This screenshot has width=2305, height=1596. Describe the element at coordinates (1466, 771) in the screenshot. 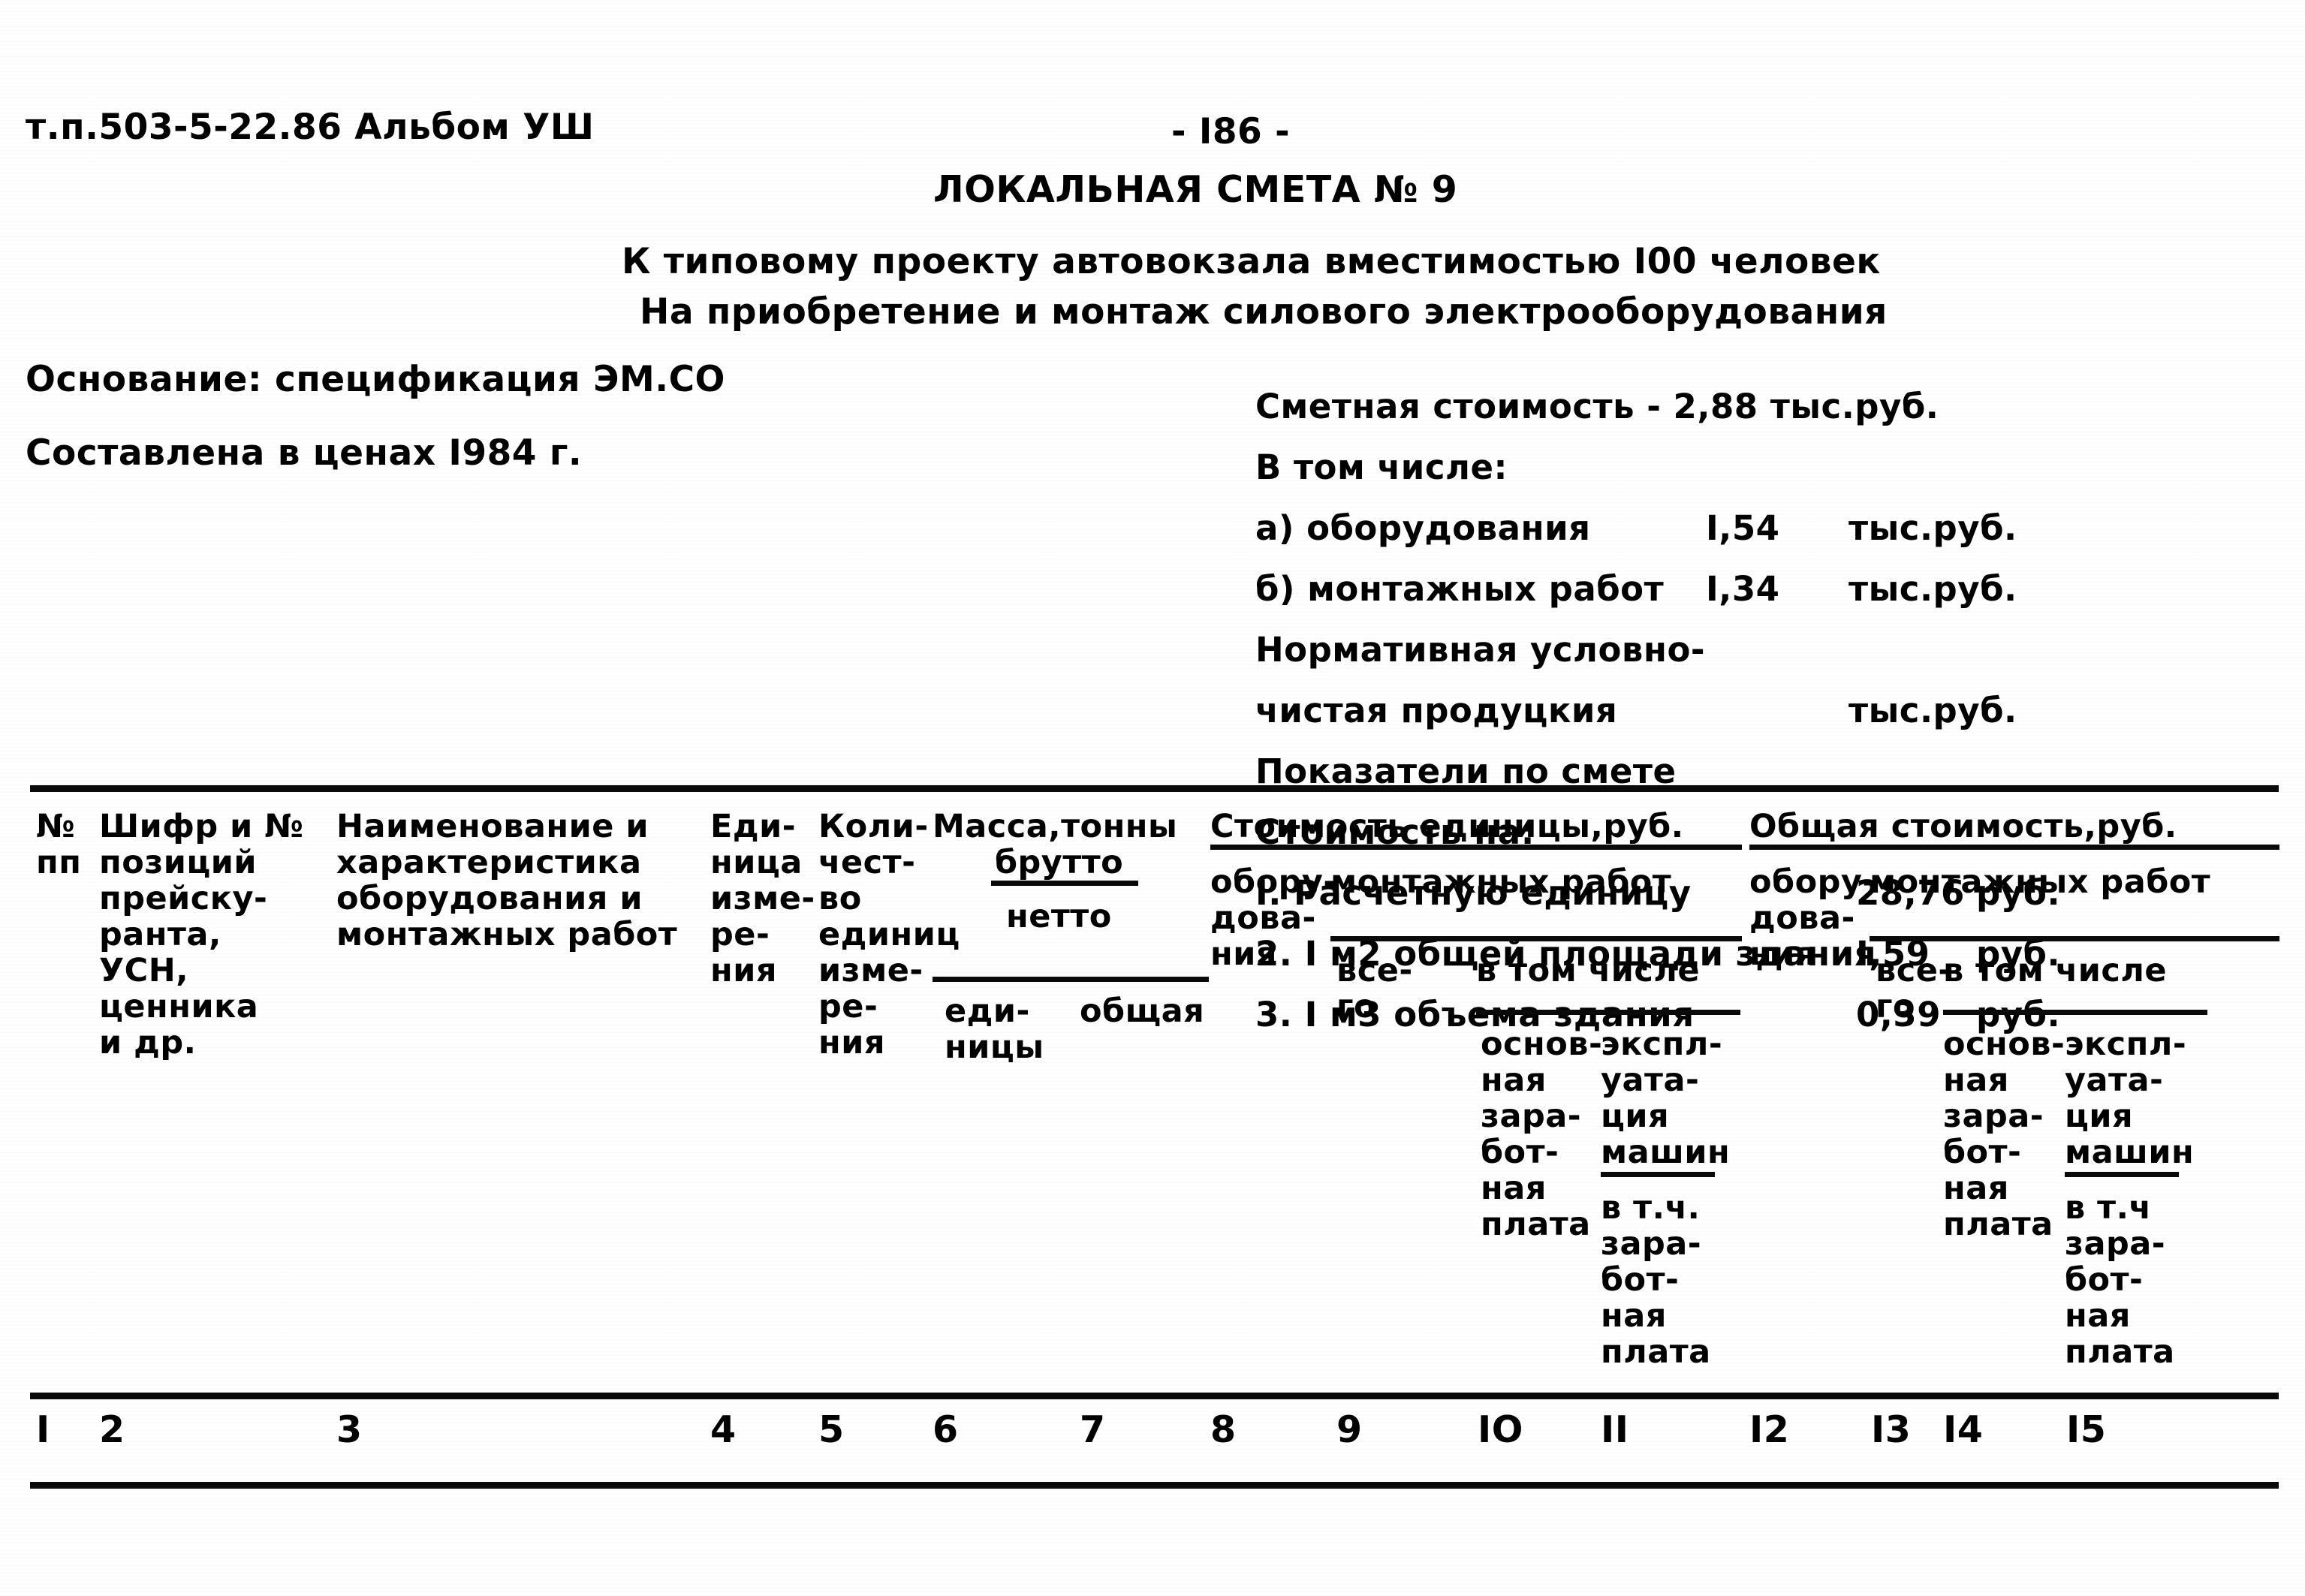

I see `summary-label: Показатели по смете` at that location.